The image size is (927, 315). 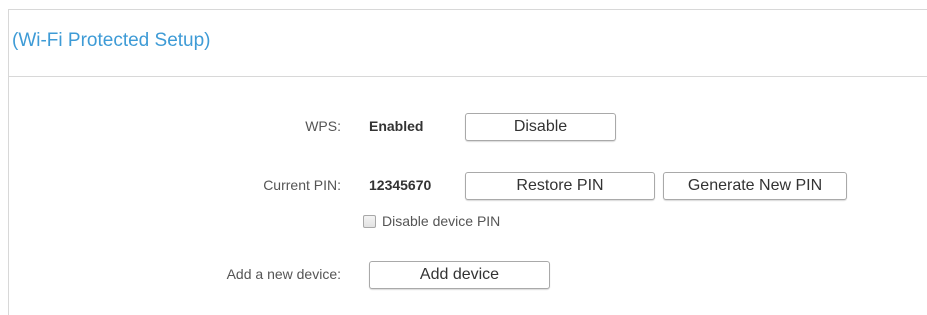 What do you see at coordinates (755, 186) in the screenshot?
I see `generate-new-pin-button: Generate New PIN` at bounding box center [755, 186].